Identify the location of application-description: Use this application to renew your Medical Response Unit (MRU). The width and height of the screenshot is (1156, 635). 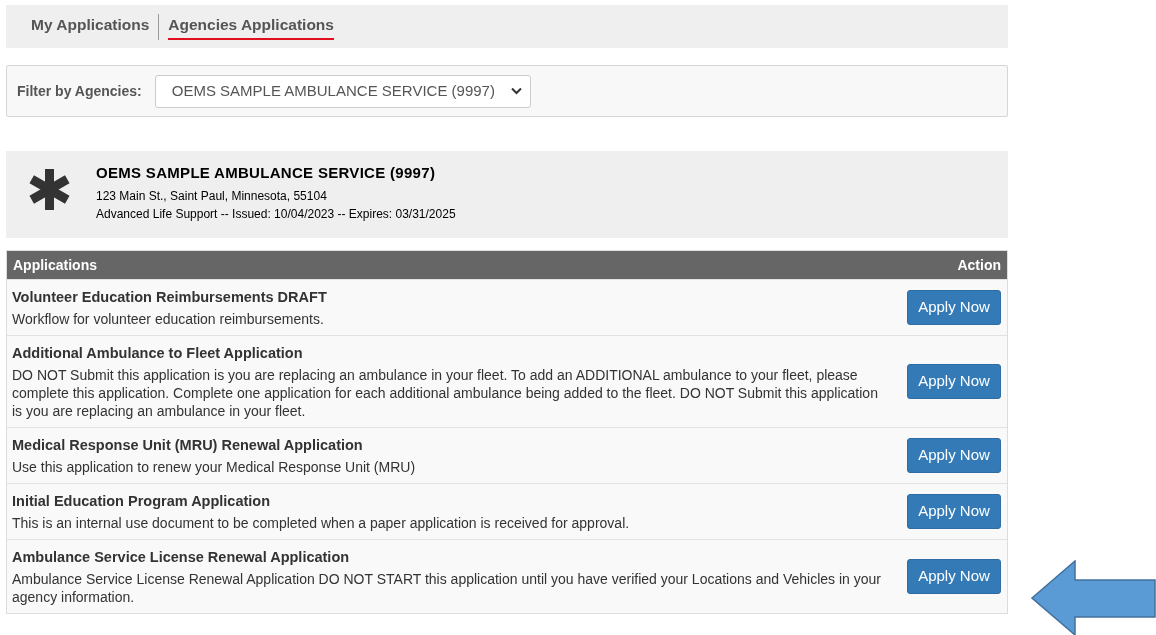
(214, 467).